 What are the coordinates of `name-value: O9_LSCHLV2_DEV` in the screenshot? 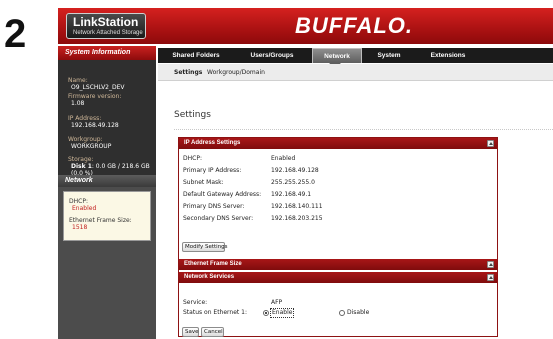 It's located at (98, 87).